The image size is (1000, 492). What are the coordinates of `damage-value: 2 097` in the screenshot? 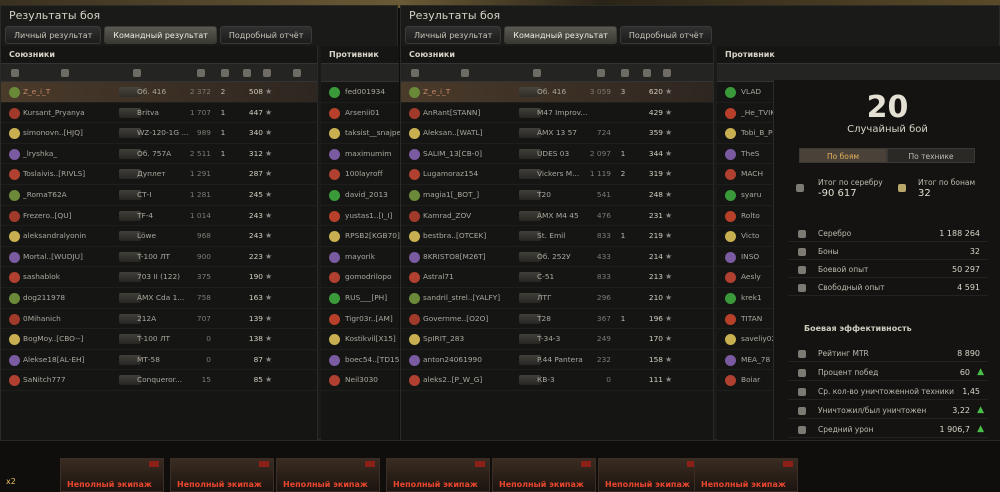 It's located at (600, 153).